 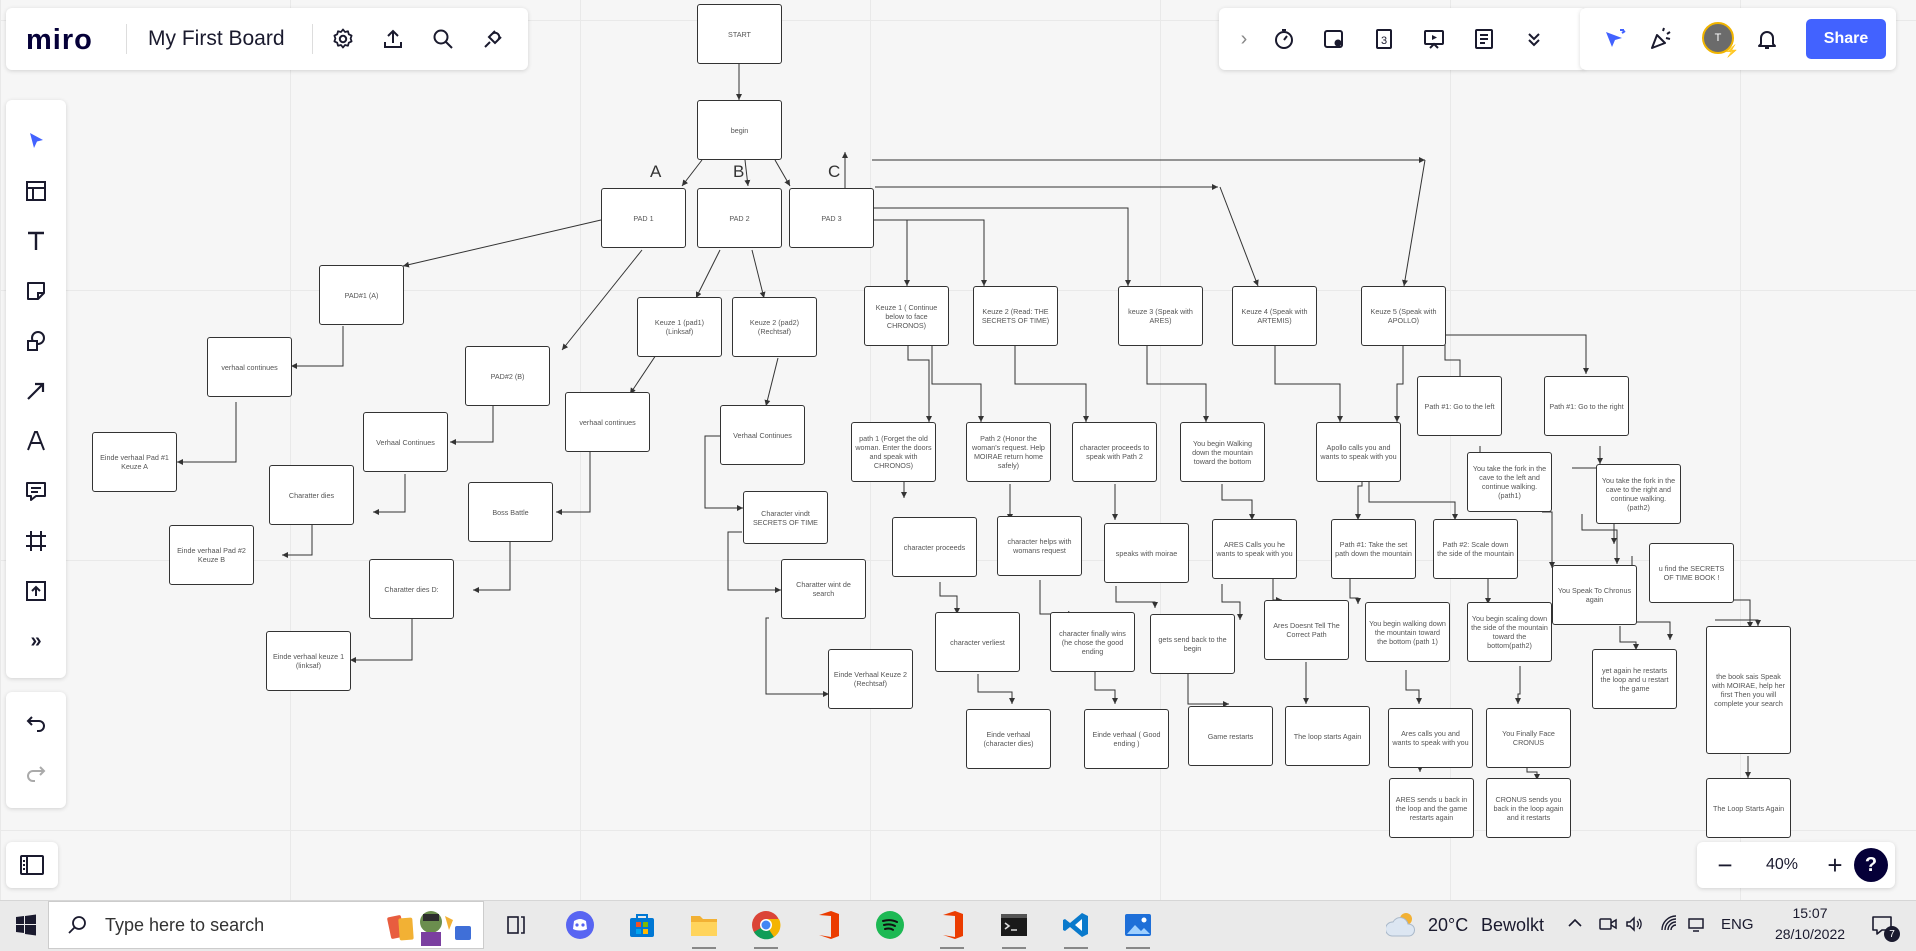 I want to click on flow-node: PAD 3, so click(x=831, y=218).